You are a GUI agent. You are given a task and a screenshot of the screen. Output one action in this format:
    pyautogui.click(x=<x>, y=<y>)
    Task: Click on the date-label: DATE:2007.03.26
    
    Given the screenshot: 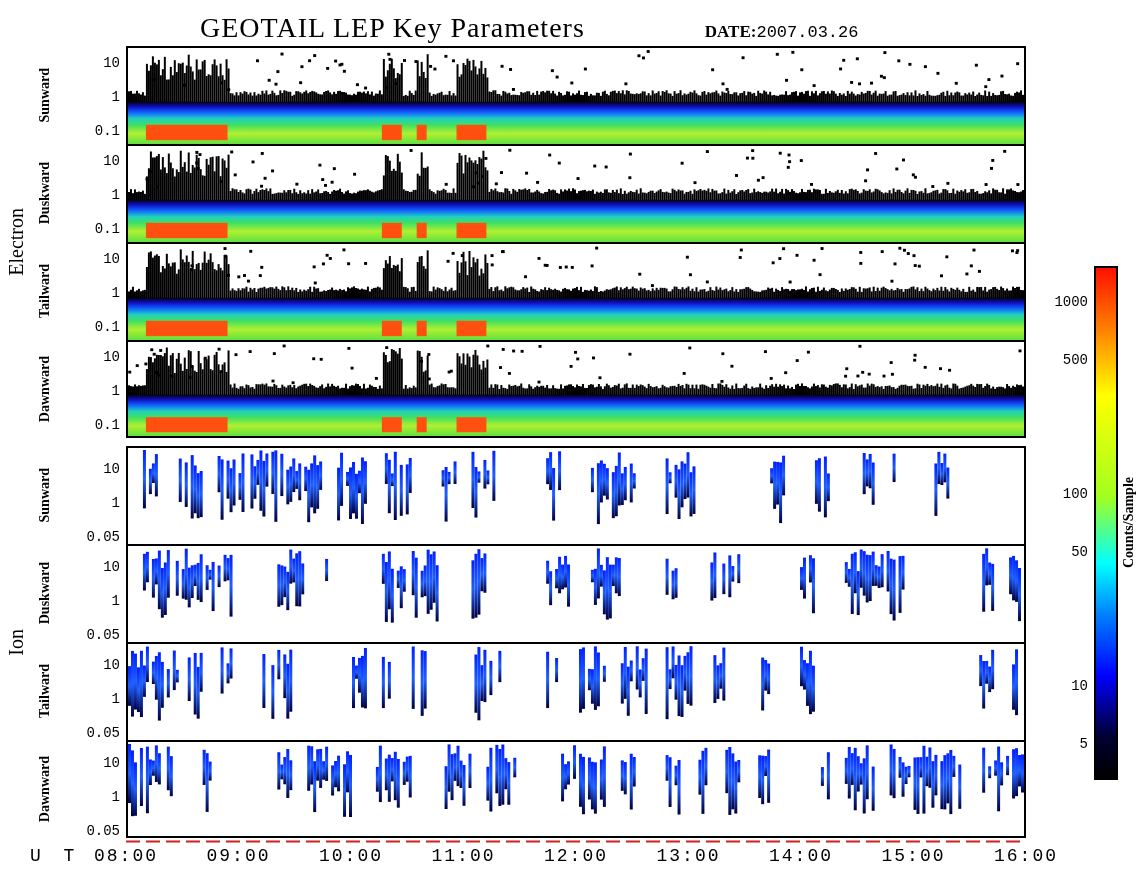 What is the action you would take?
    pyautogui.click(x=781, y=32)
    